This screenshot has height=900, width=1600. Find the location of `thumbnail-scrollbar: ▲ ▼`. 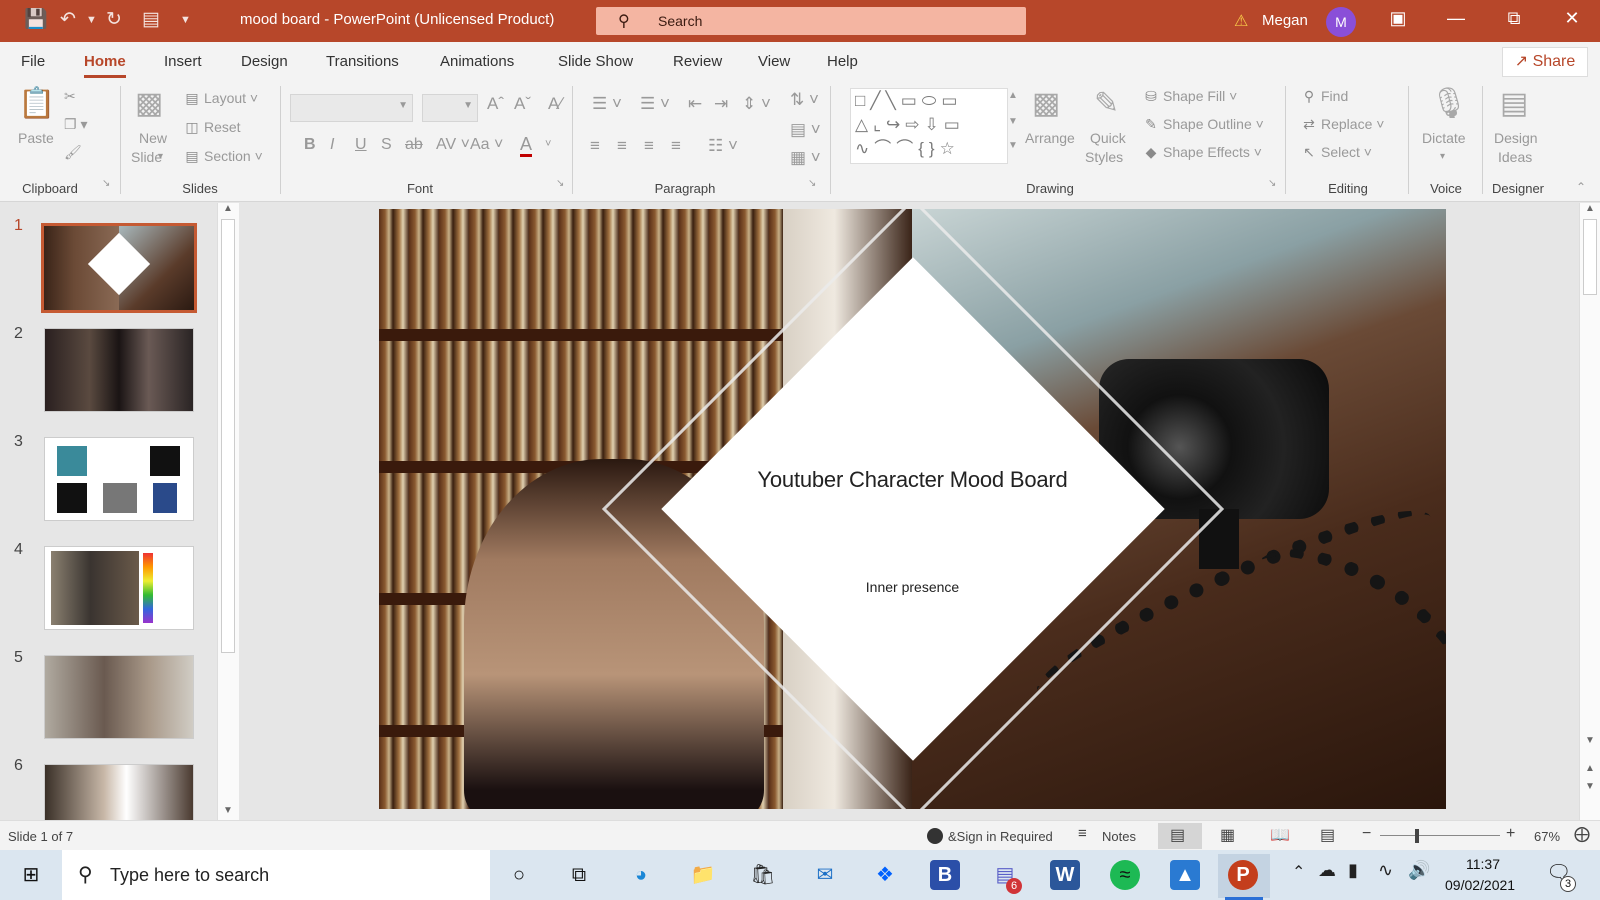

thumbnail-scrollbar: ▲ ▼ is located at coordinates (228, 511).